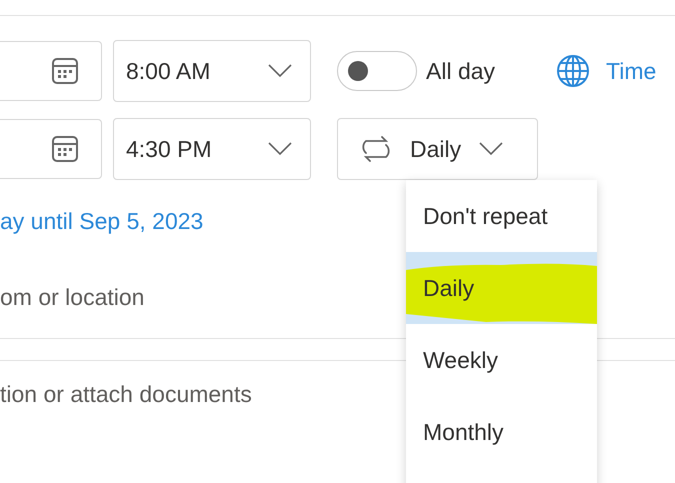 The image size is (675, 483). What do you see at coordinates (606, 71) in the screenshot?
I see `time-zone-link: Time` at bounding box center [606, 71].